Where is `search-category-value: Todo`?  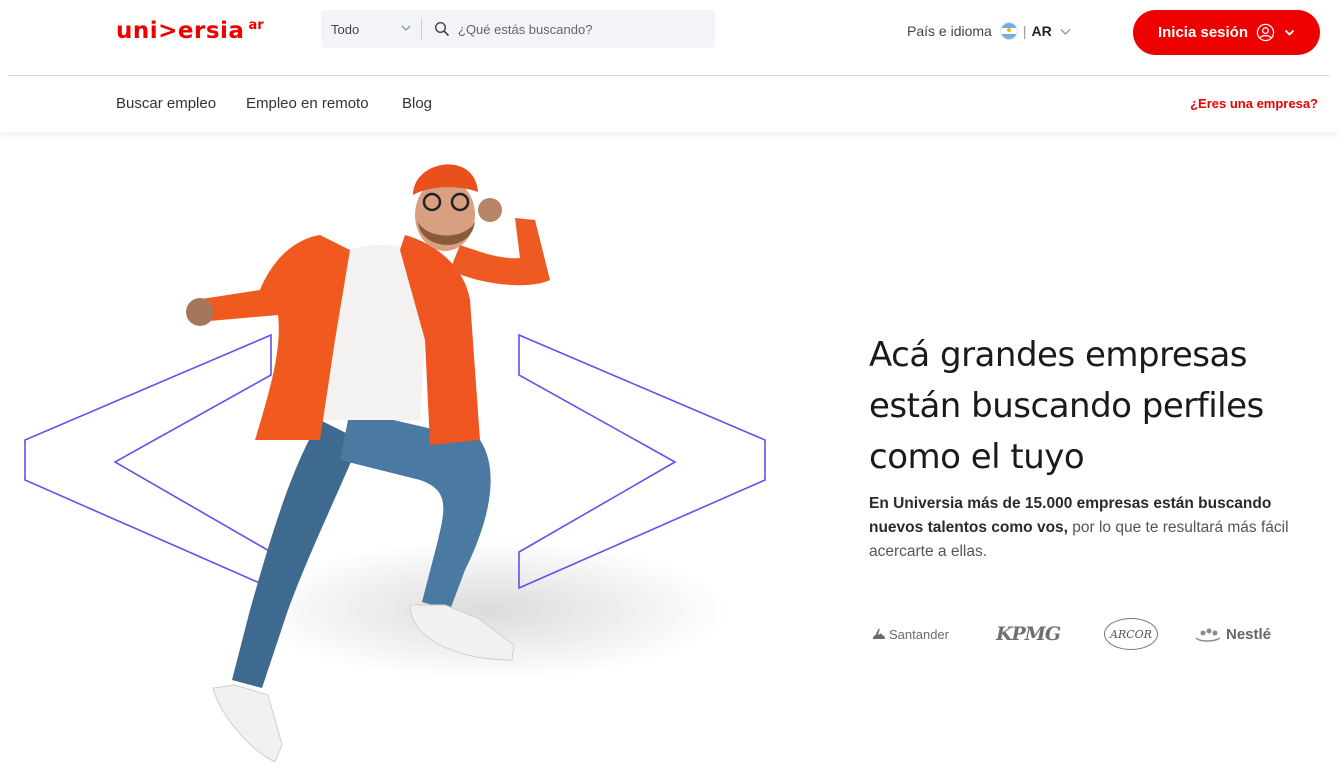
search-category-value: Todo is located at coordinates (345, 29).